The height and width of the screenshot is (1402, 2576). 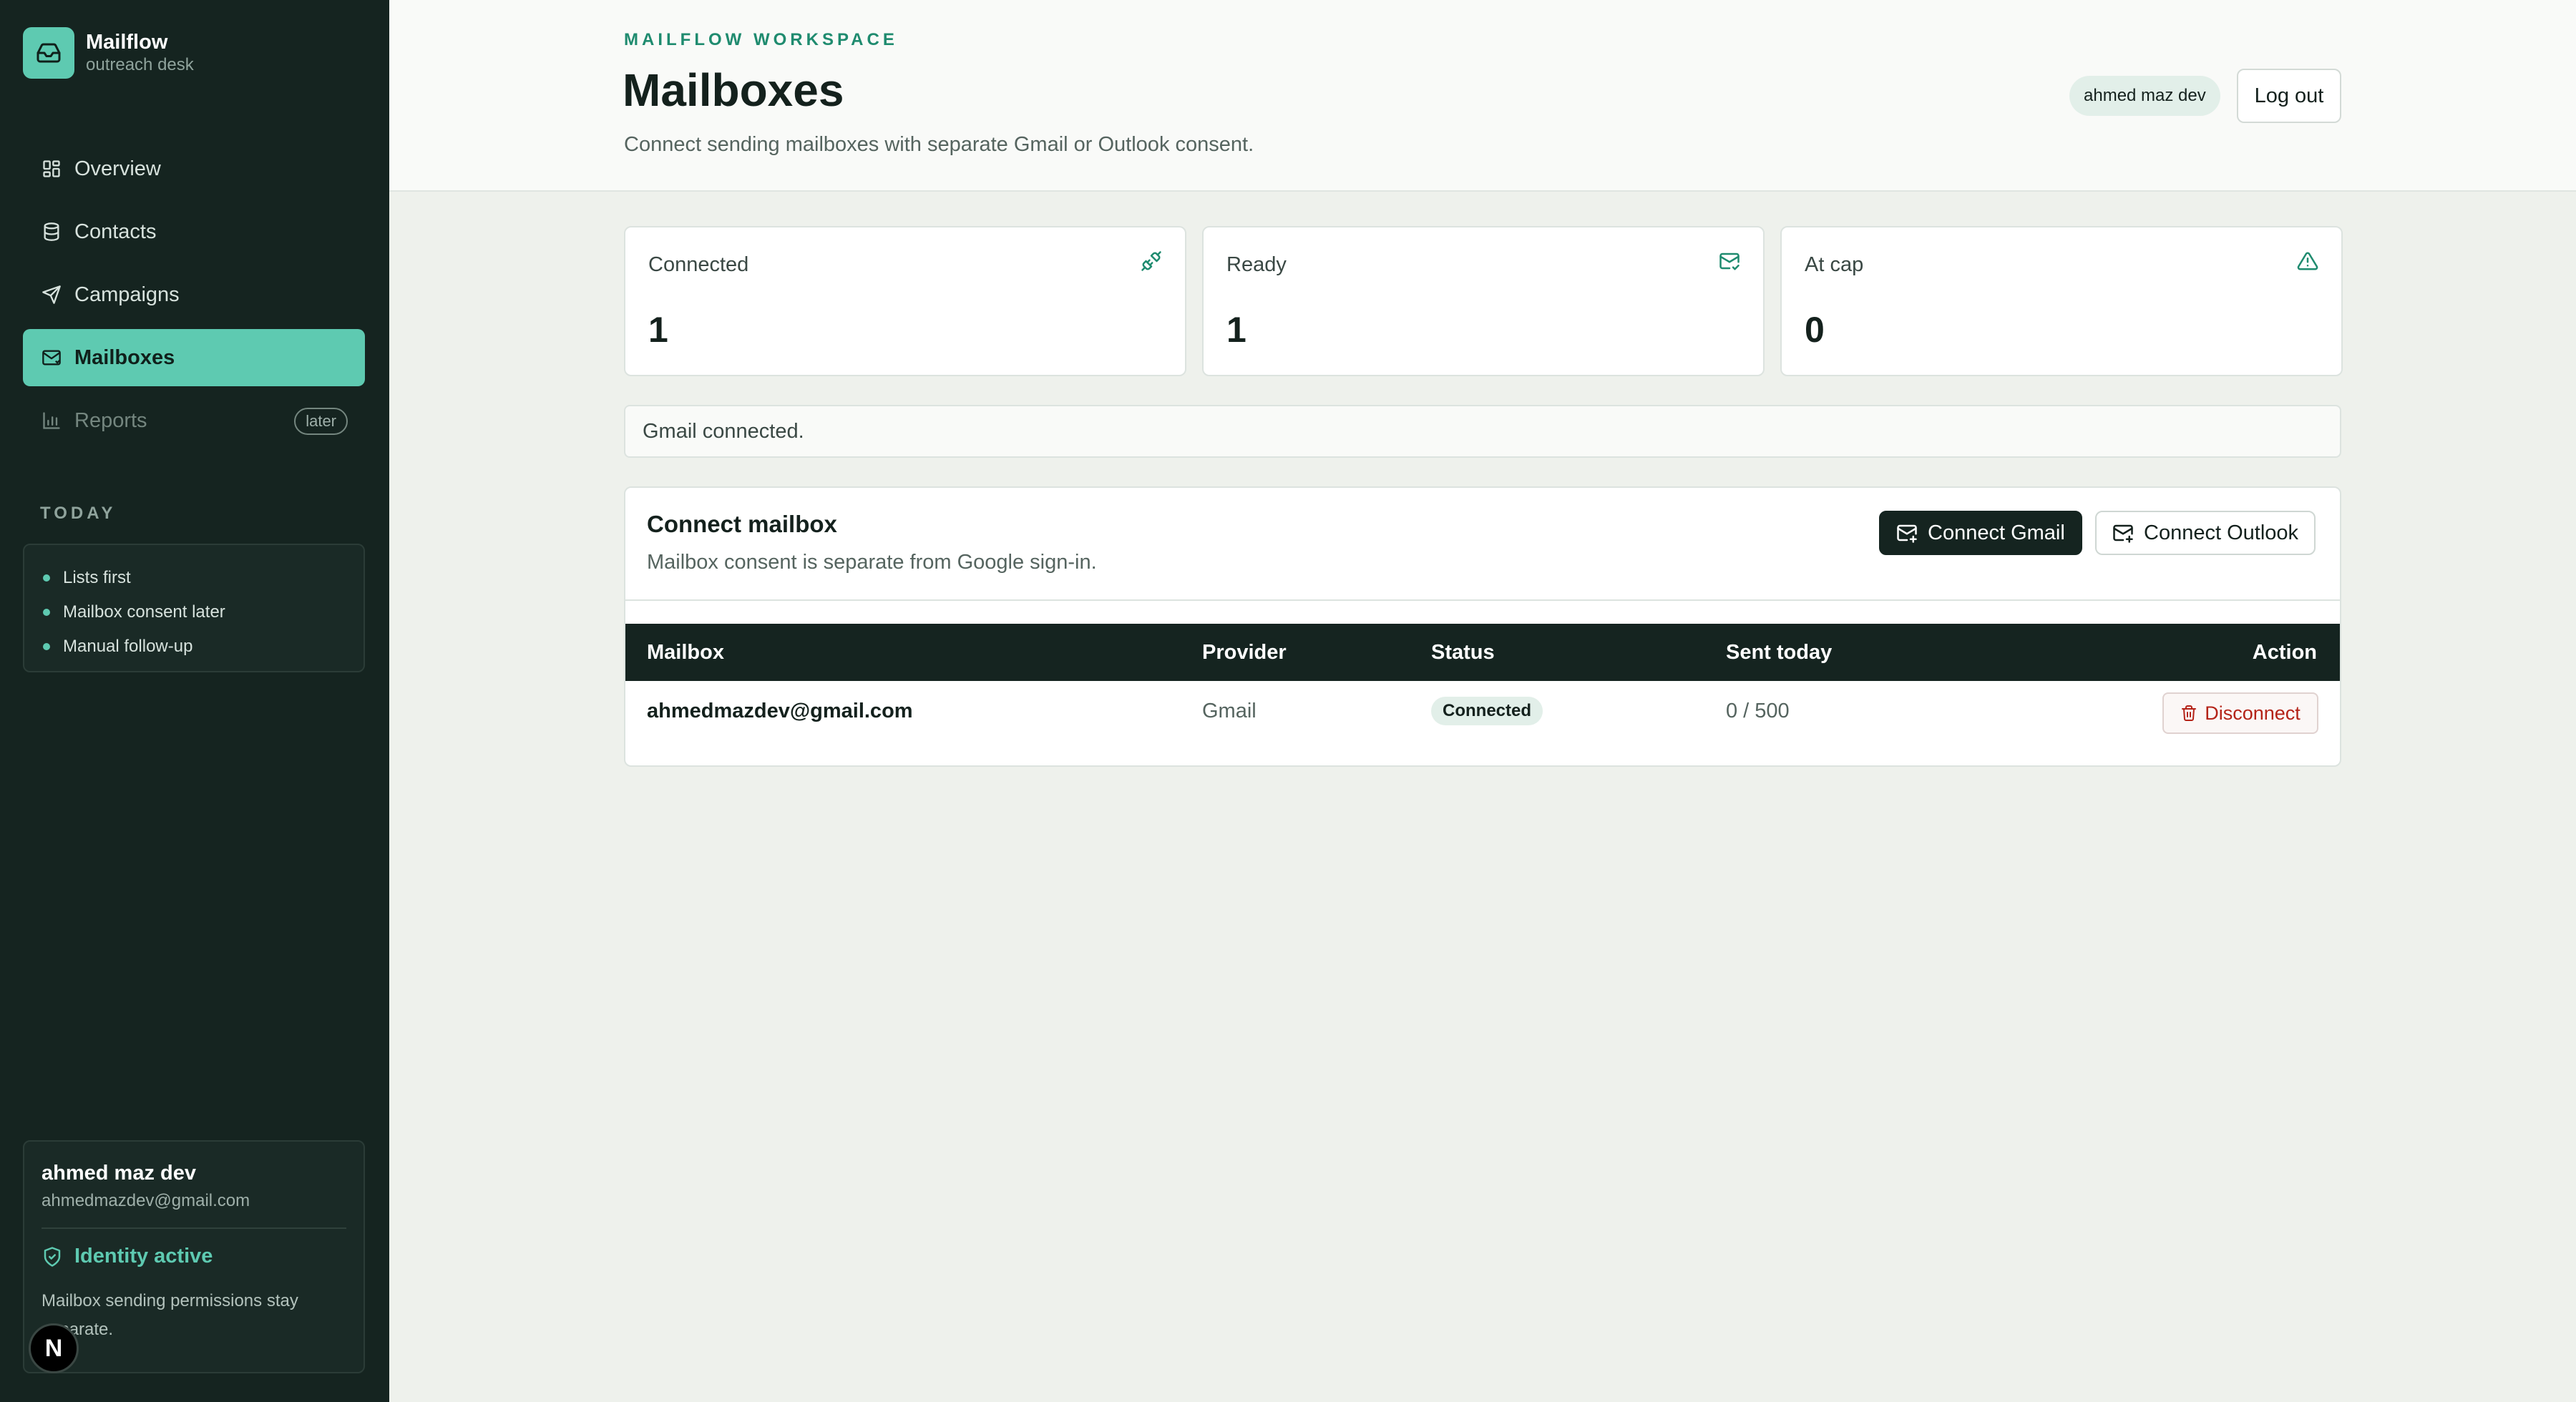 I want to click on sidebar-item-label: Contacts, so click(x=115, y=231).